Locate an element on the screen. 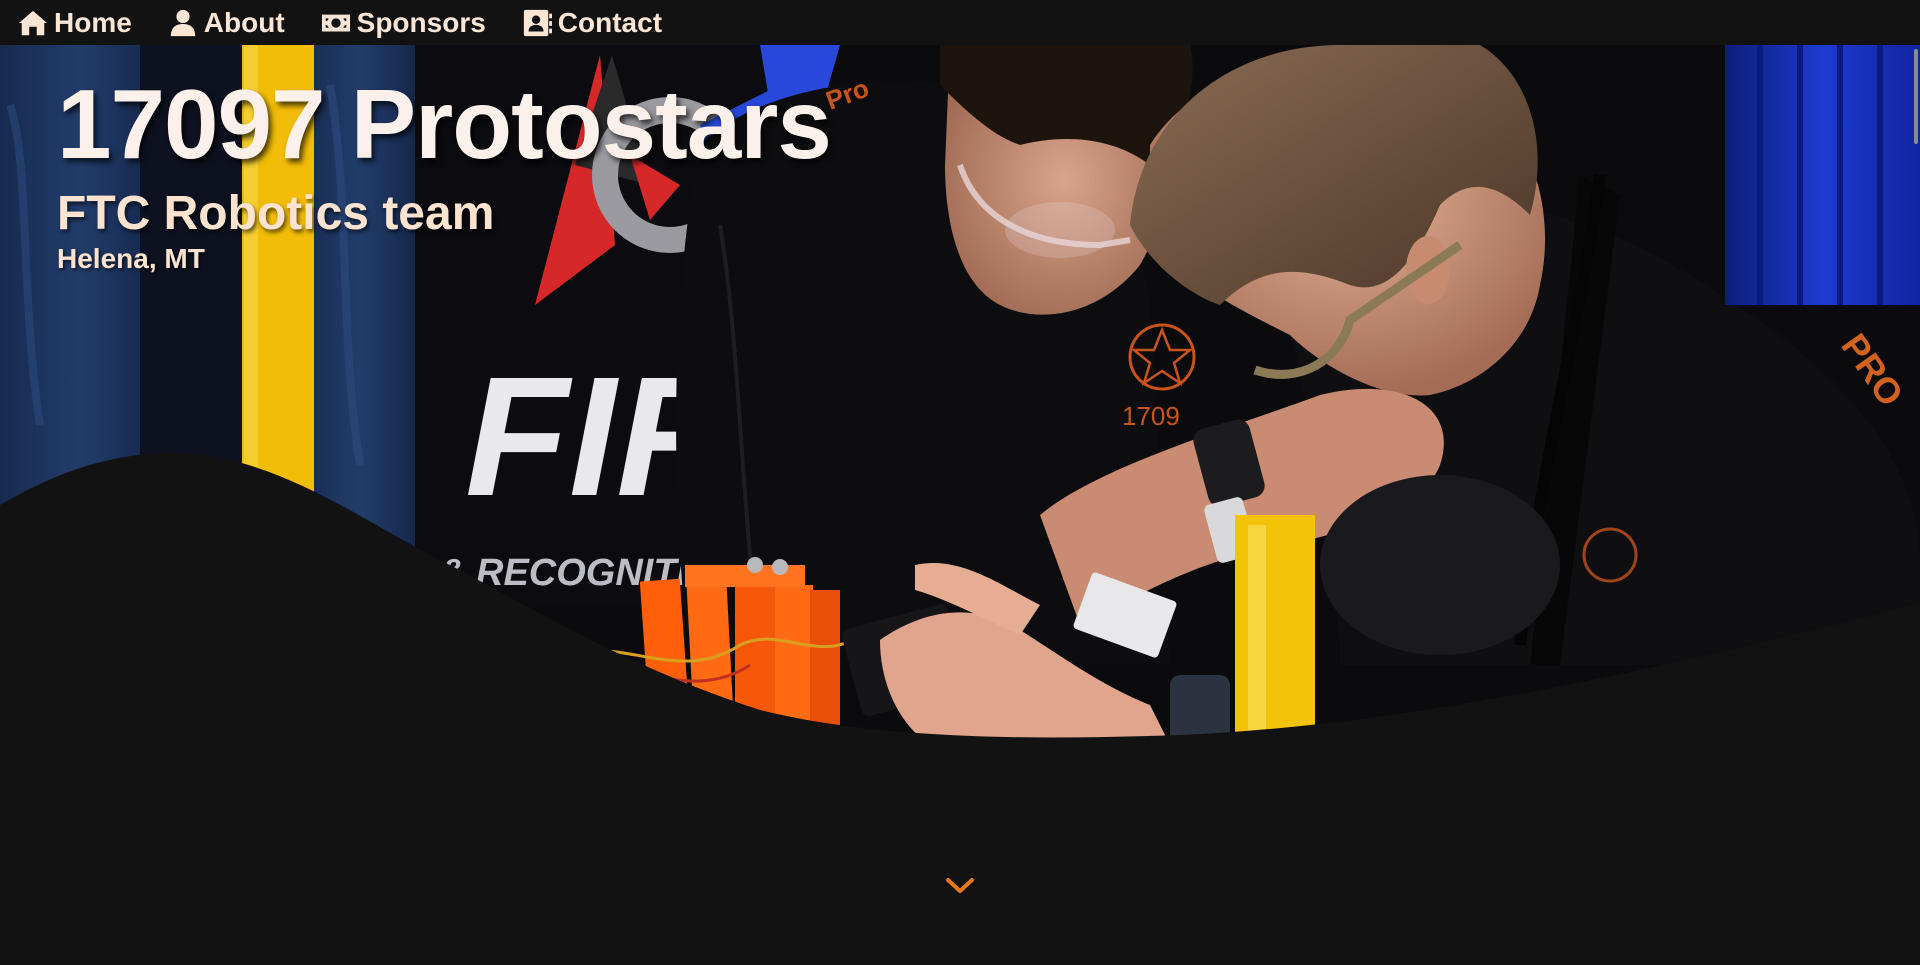 The height and width of the screenshot is (965, 1920). nav-home-label: Home is located at coordinates (93, 22).